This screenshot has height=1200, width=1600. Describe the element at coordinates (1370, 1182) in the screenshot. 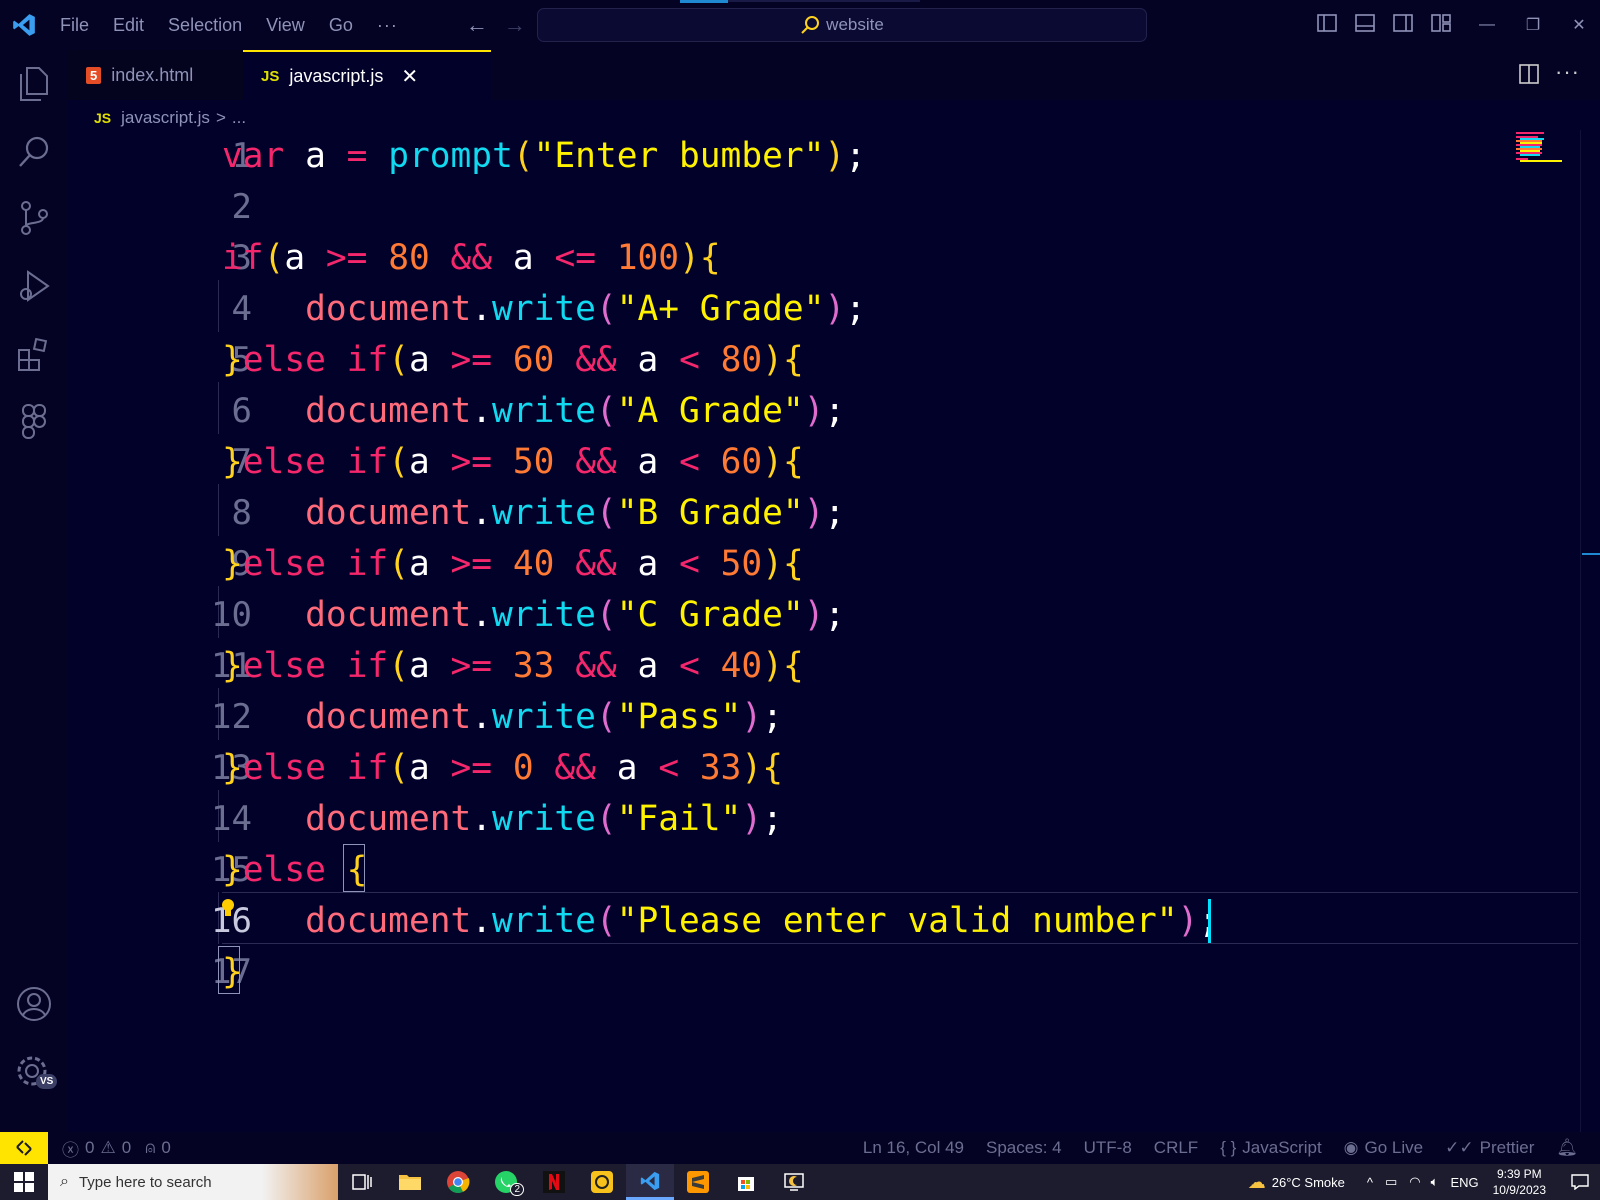

I see `tray-chevron-icon: ^` at that location.